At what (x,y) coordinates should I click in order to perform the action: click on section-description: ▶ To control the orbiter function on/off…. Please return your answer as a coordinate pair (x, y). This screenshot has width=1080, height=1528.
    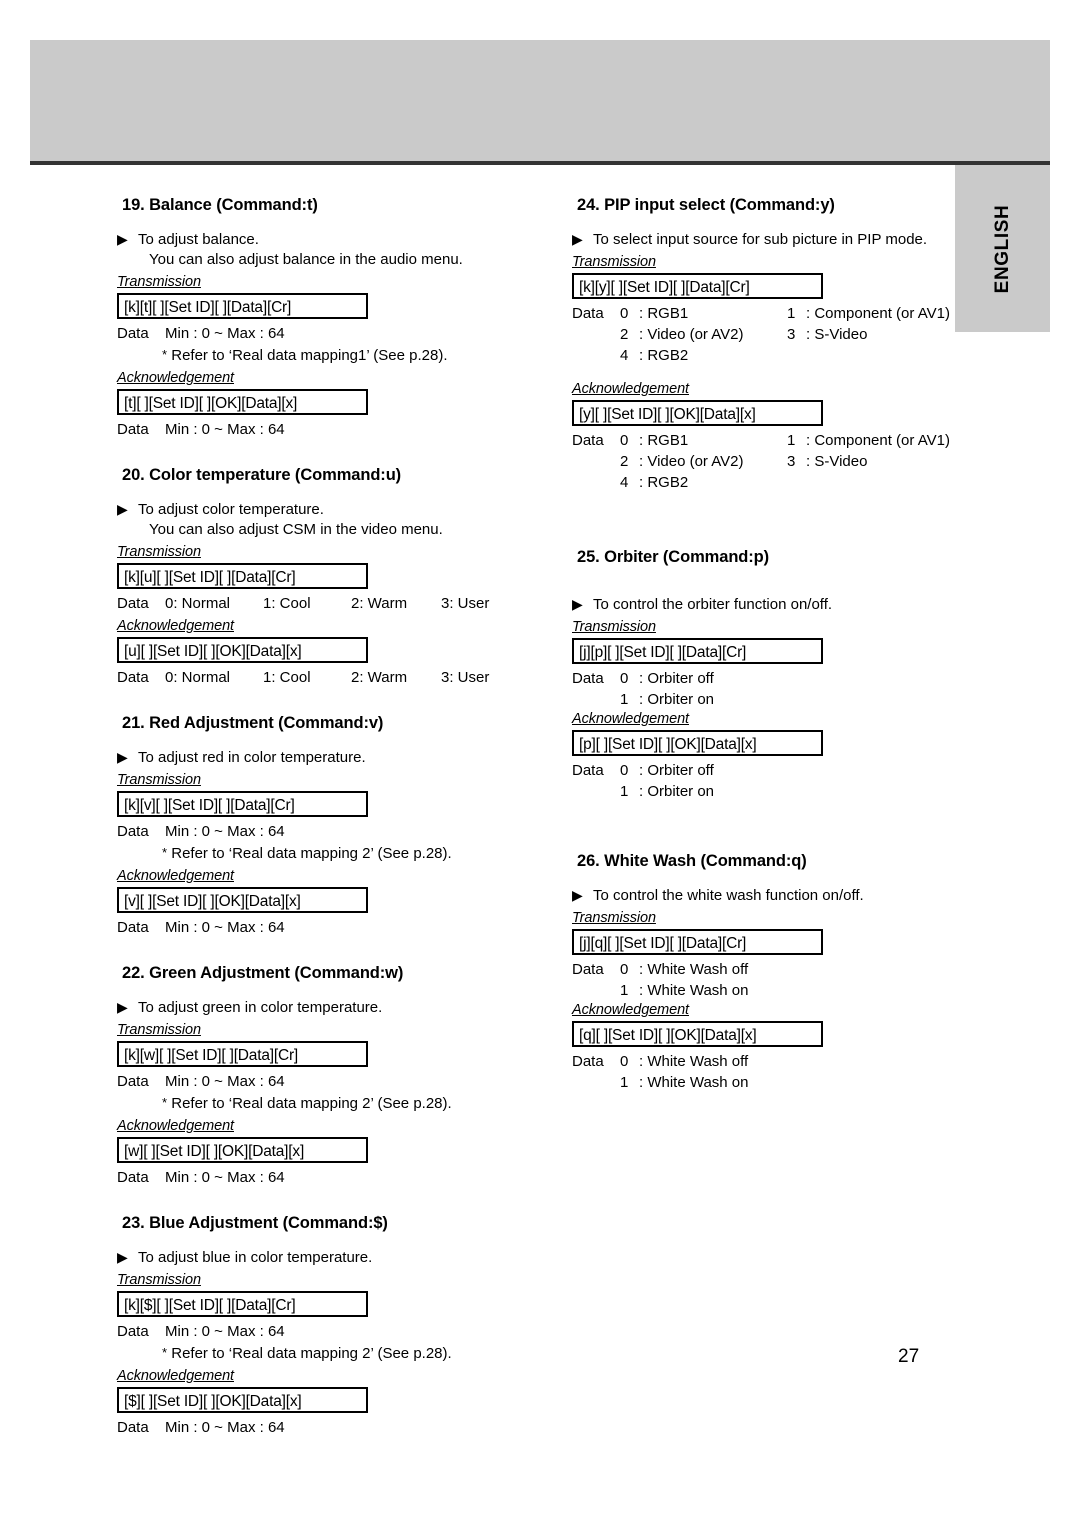
    Looking at the image, I should click on (772, 605).